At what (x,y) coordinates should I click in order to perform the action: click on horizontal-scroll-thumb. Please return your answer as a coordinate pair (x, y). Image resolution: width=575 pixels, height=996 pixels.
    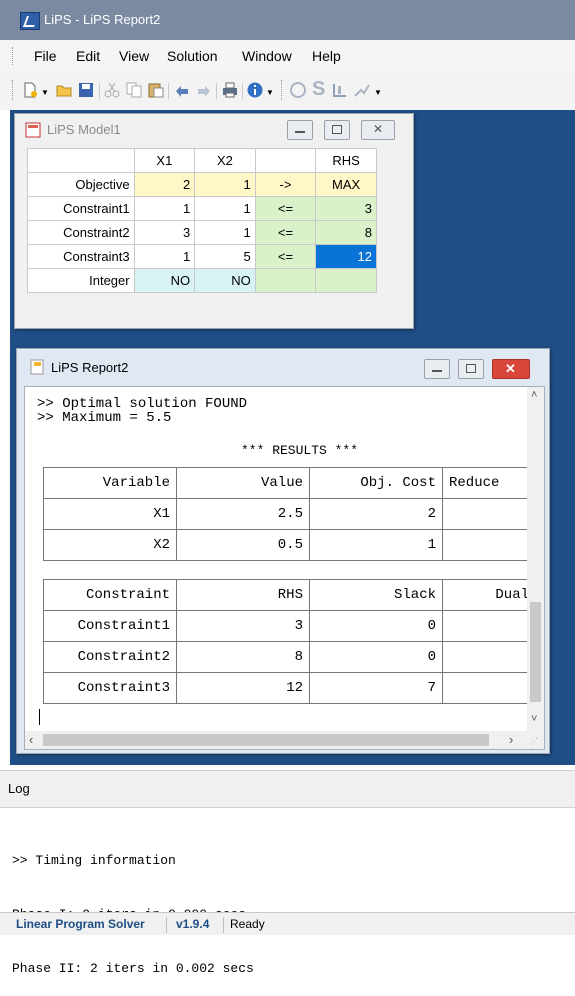
    Looking at the image, I should click on (266, 740).